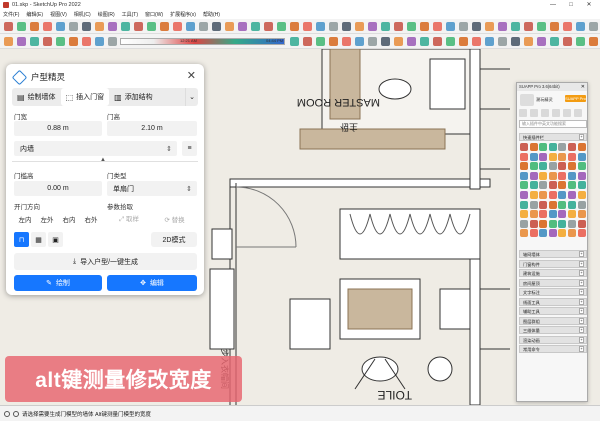  Describe the element at coordinates (47, 218) in the screenshot. I see `direction-left-out: 左外` at that location.